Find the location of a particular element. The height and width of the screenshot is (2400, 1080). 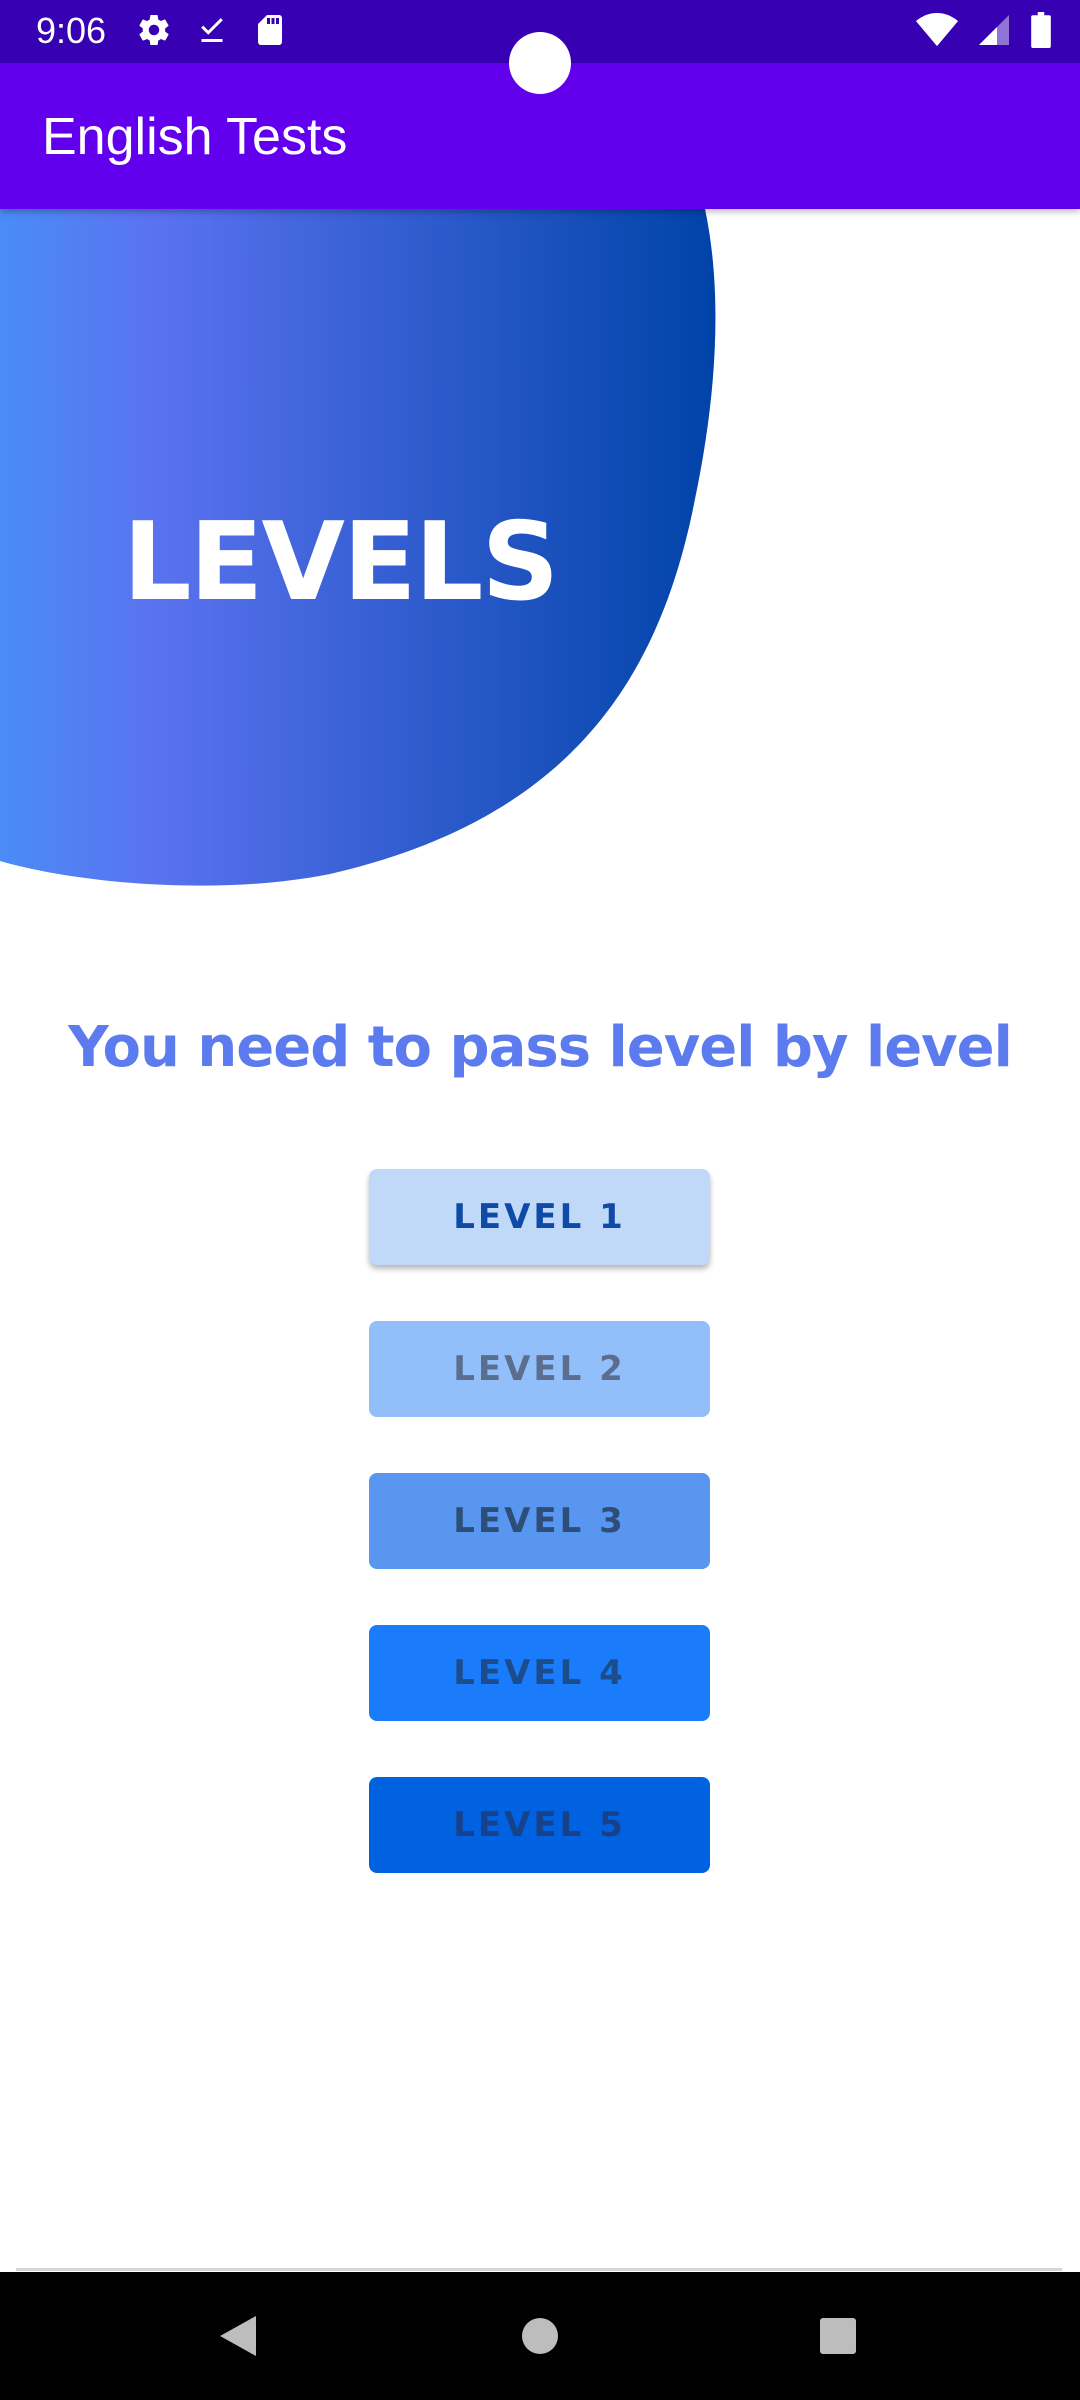

download-done-icon is located at coordinates (212, 30).